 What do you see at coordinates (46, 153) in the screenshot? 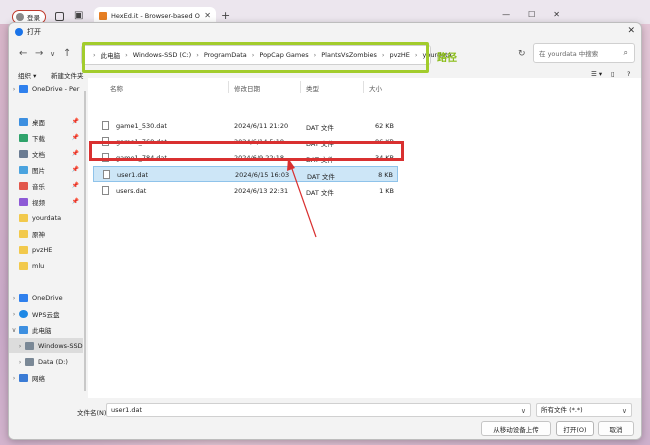
I see `sidebar-item-documents: 文档 📌` at bounding box center [46, 153].